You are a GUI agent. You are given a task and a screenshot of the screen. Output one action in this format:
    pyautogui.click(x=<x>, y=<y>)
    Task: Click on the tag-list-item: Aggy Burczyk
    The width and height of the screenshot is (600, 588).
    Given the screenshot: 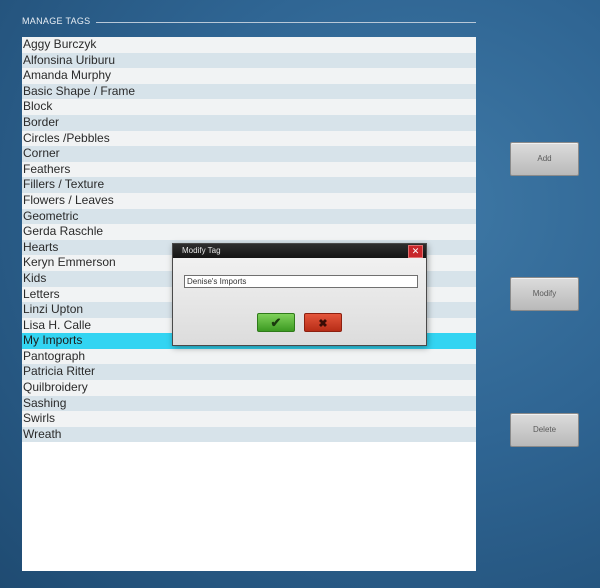 What is the action you would take?
    pyautogui.click(x=249, y=45)
    